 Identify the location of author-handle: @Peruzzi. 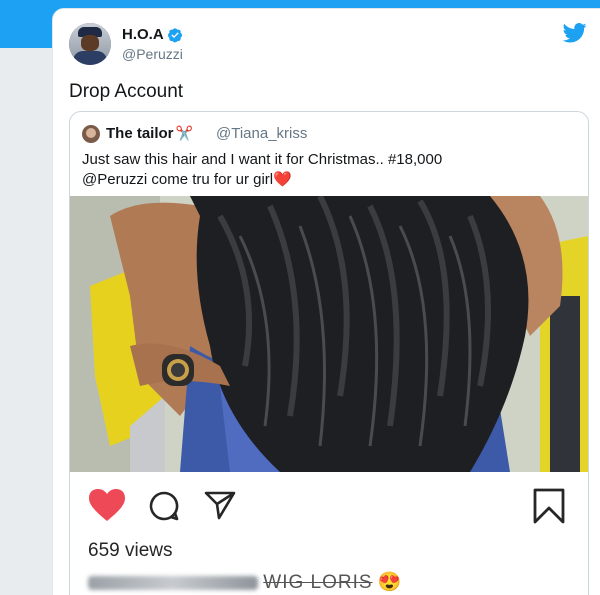
(152, 54).